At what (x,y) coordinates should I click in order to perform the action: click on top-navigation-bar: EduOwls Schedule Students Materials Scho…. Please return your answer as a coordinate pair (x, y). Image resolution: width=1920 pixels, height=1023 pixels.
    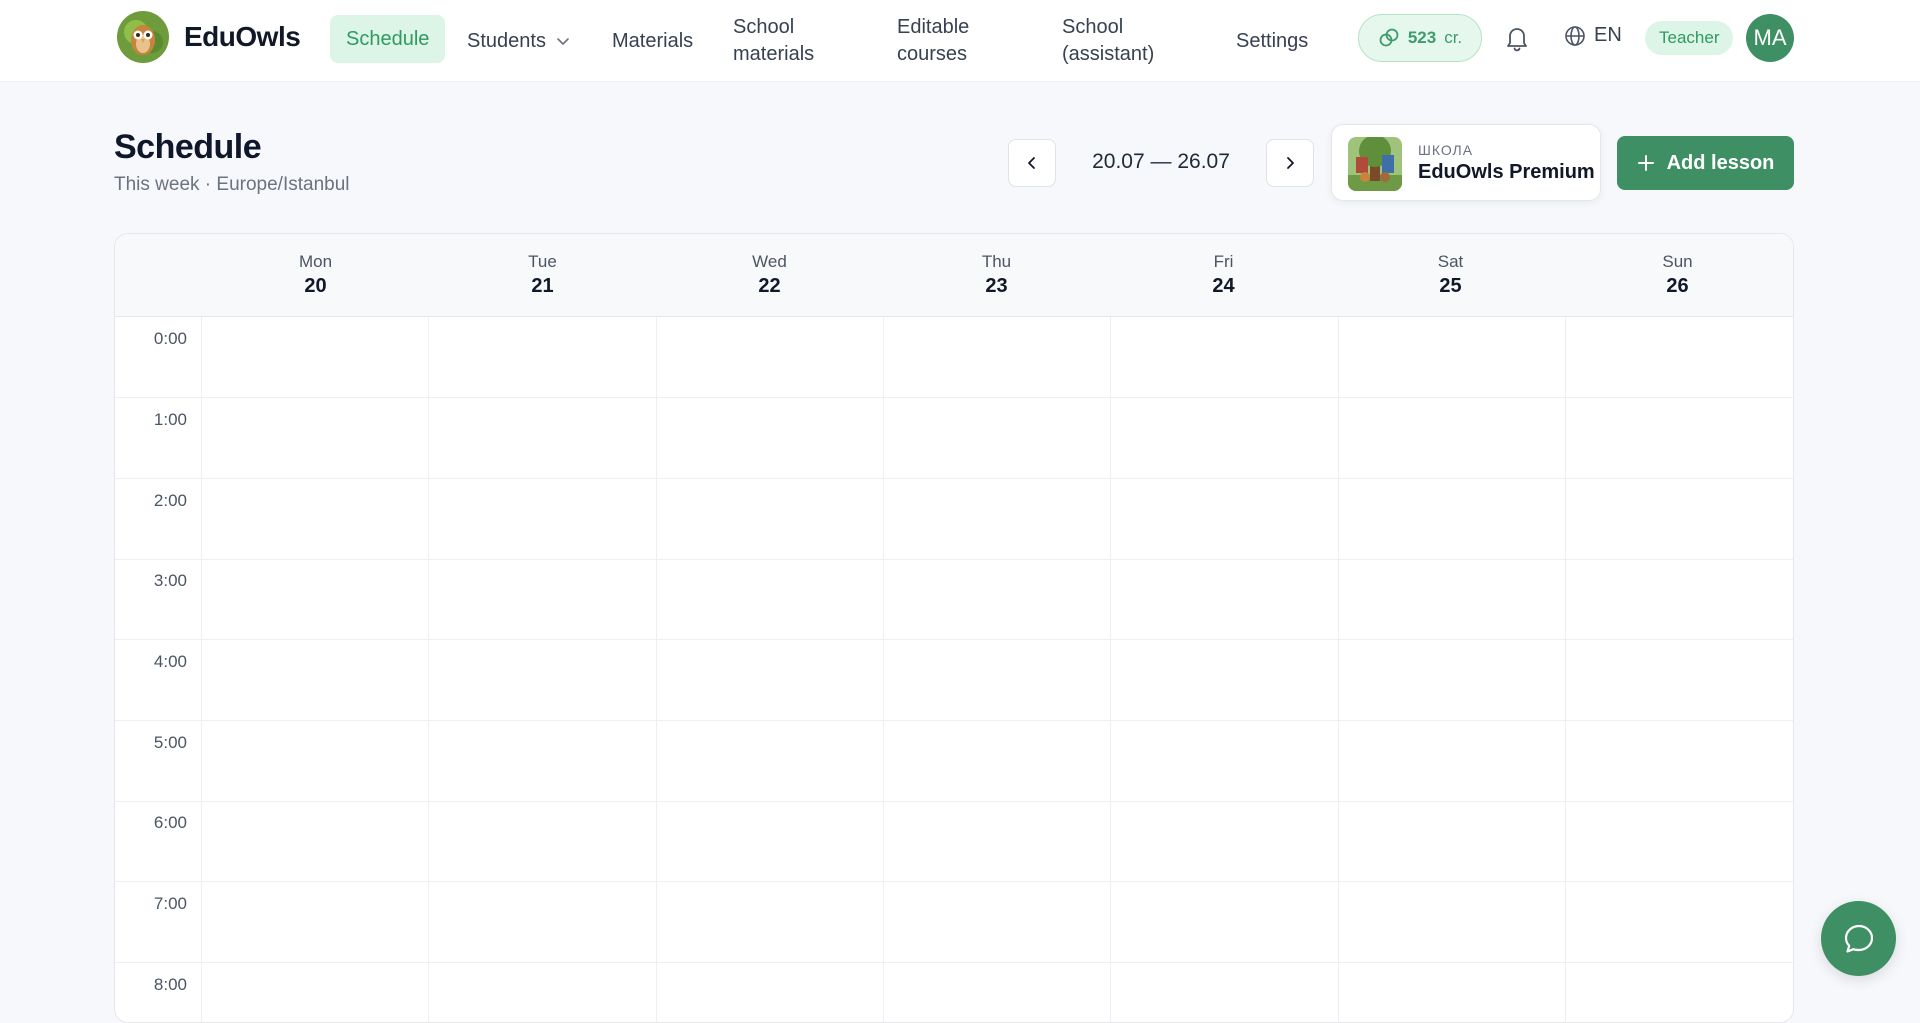
    Looking at the image, I should click on (960, 41).